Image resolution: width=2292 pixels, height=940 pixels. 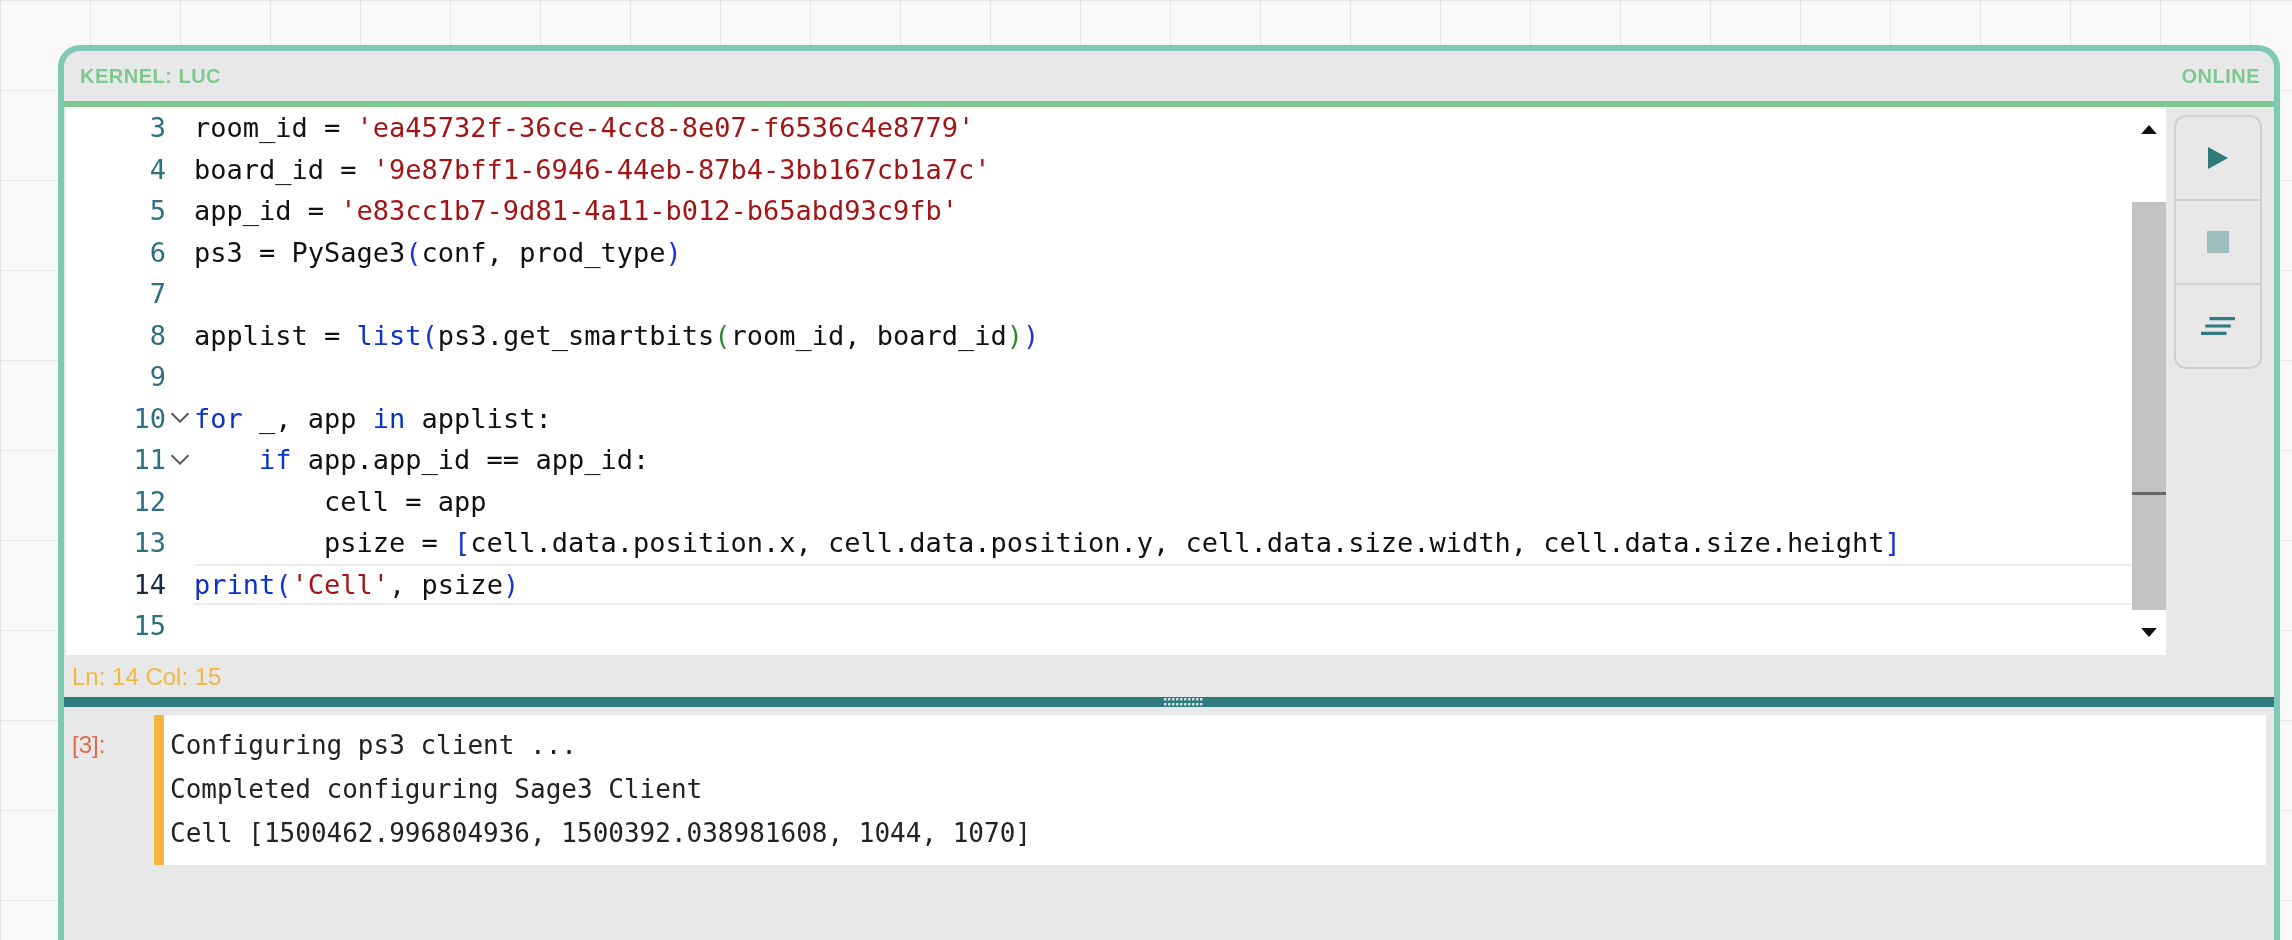 I want to click on code-line: if app.app_id == app_id:, so click(x=454, y=460).